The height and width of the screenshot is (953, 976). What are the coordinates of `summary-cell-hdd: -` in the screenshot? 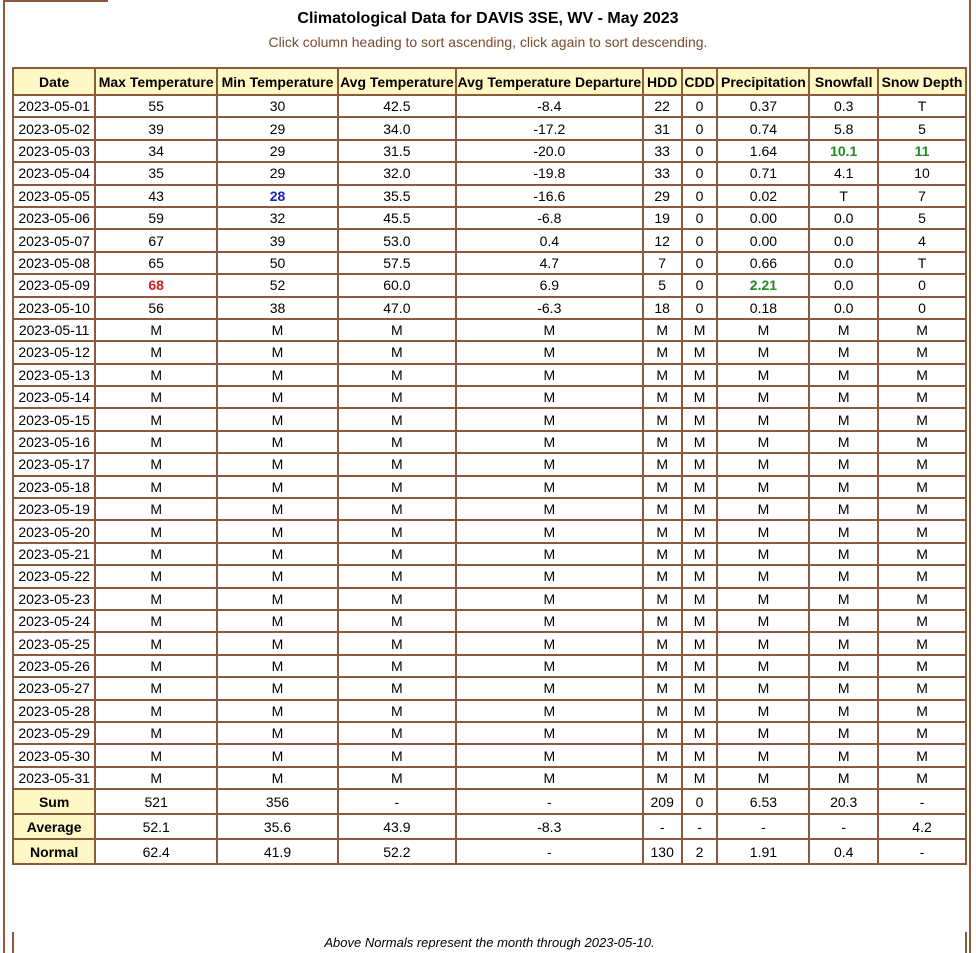 It's located at (662, 827).